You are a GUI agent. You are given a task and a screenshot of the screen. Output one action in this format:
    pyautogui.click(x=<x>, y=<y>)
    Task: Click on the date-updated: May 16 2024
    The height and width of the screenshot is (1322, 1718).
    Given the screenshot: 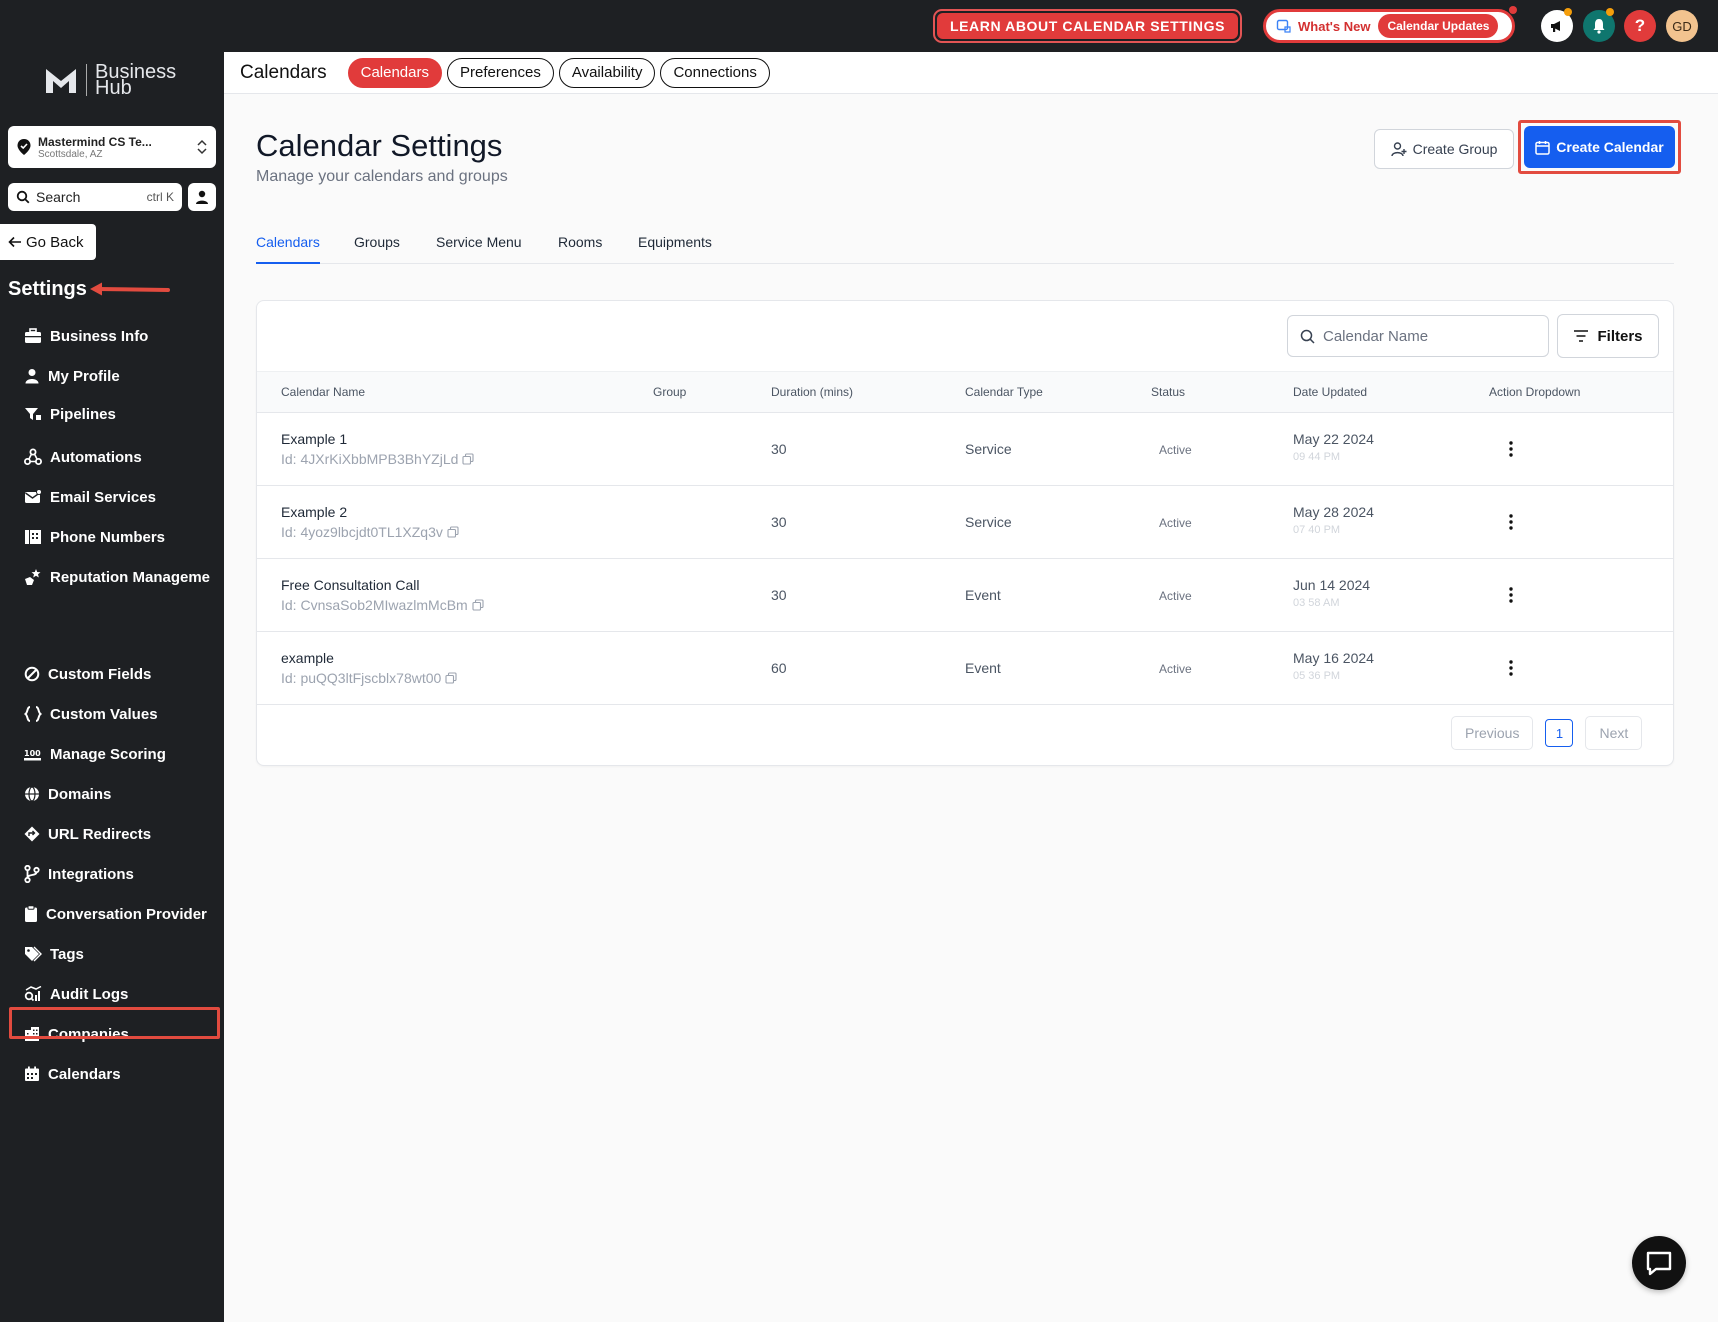 What is the action you would take?
    pyautogui.click(x=1333, y=658)
    